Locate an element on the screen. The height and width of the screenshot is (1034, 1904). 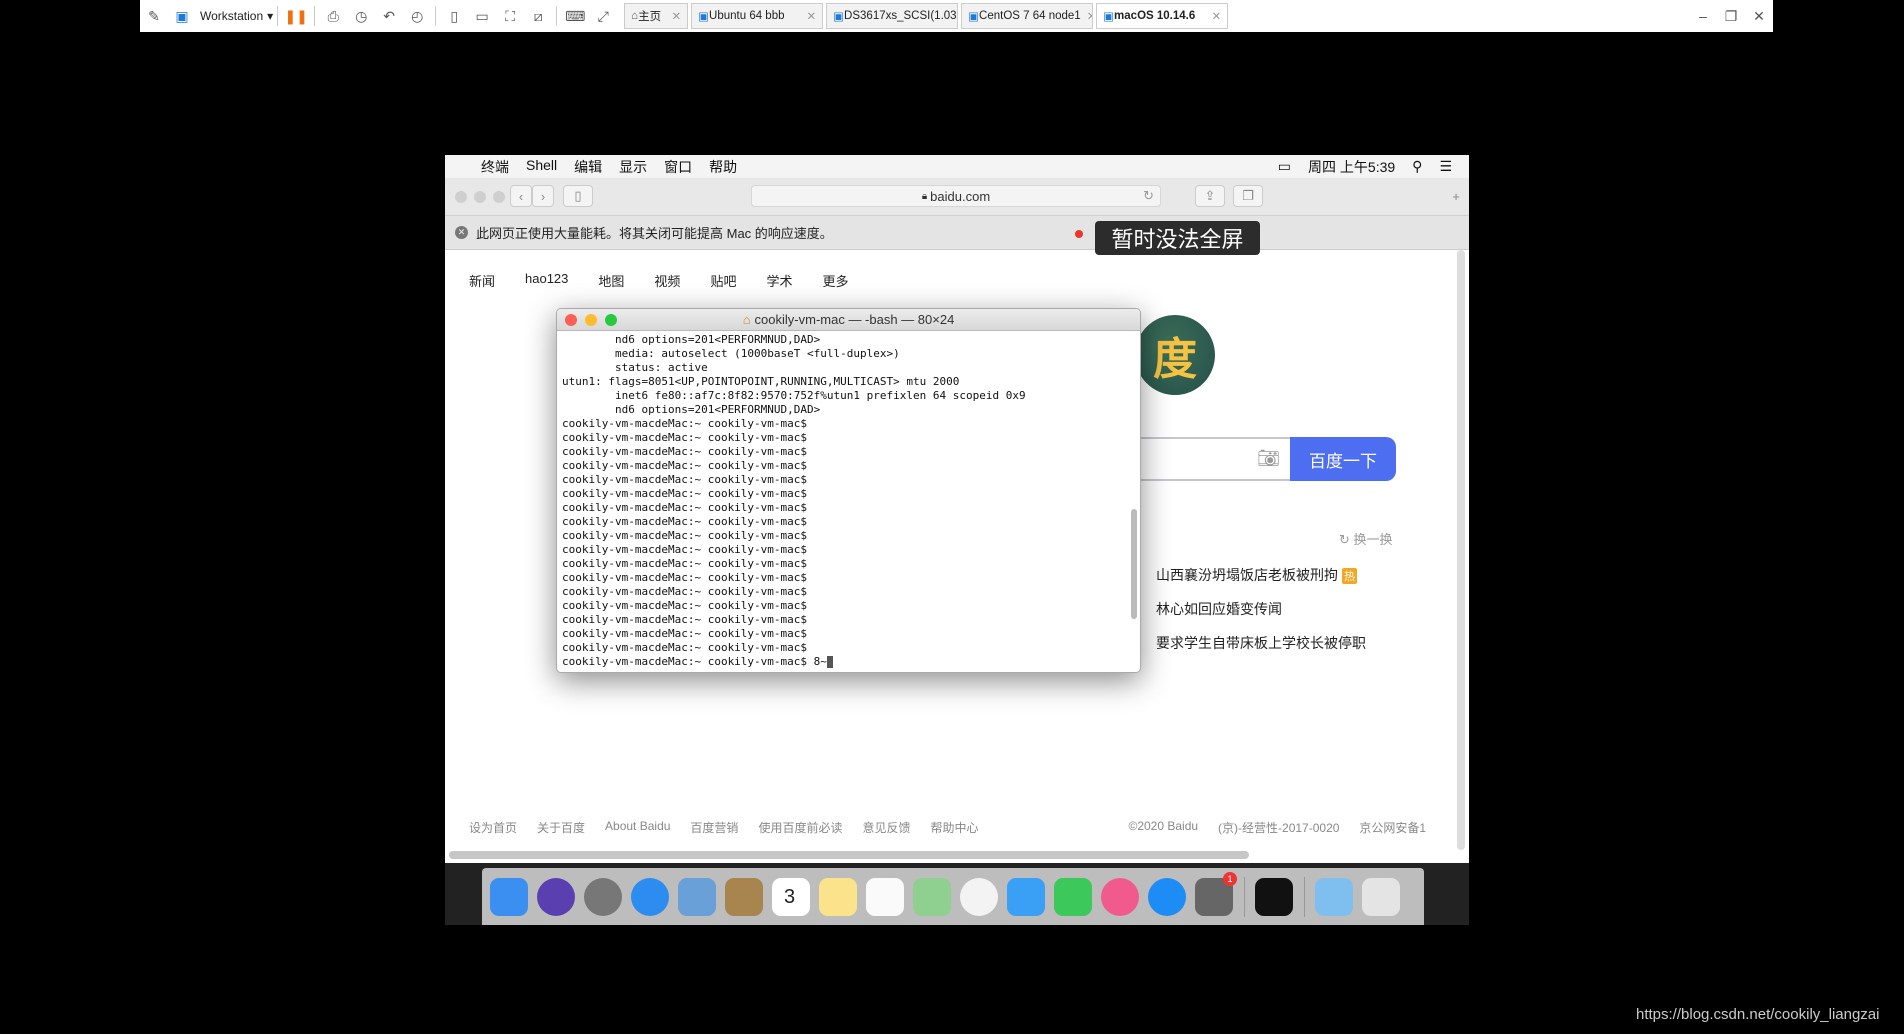
new-tab-icon: + is located at coordinates (1456, 196).